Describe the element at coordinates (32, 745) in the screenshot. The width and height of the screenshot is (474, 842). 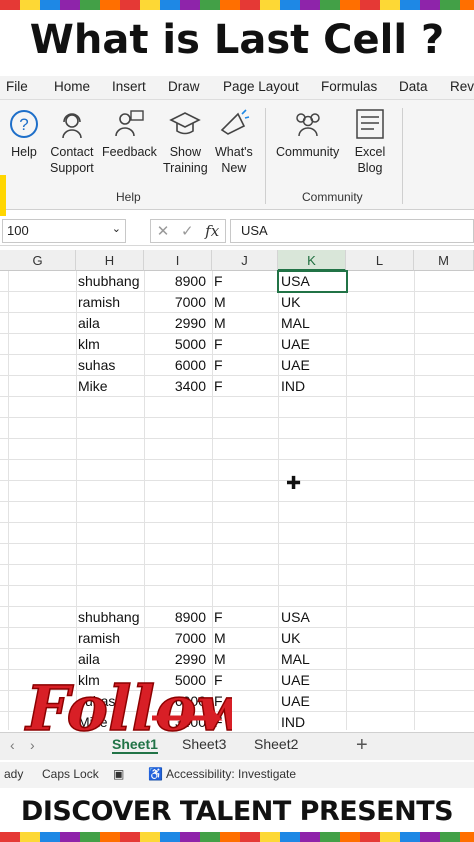
I see `tab-next-icon: ›` at that location.